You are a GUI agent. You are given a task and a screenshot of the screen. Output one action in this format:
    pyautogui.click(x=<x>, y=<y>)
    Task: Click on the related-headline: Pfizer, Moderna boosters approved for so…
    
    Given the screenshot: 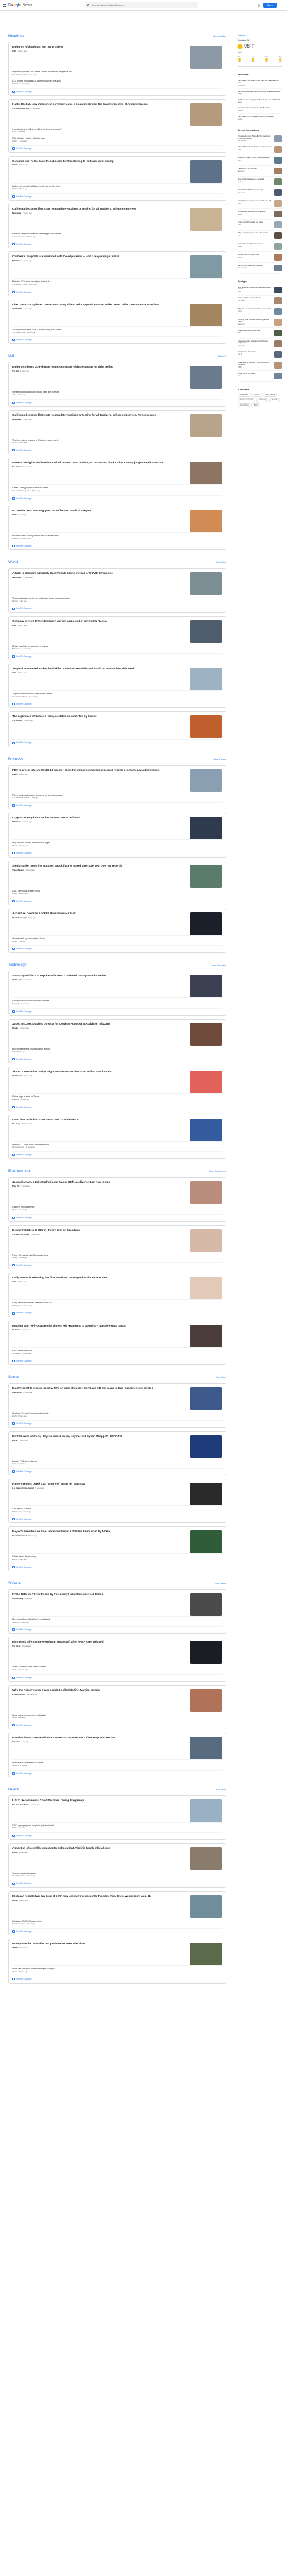 What is the action you would take?
    pyautogui.click(x=117, y=795)
    